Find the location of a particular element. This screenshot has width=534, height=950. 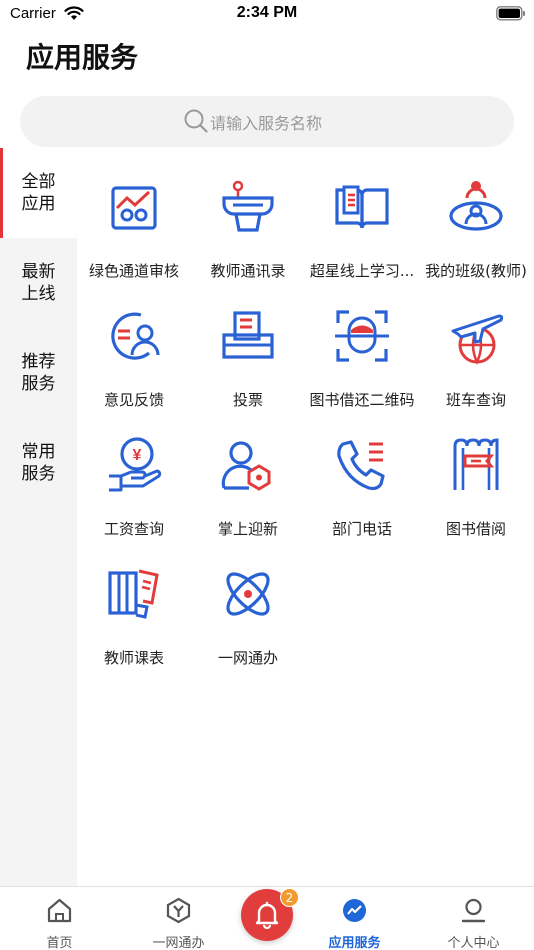

app-label: 一网通办 is located at coordinates (247, 658).